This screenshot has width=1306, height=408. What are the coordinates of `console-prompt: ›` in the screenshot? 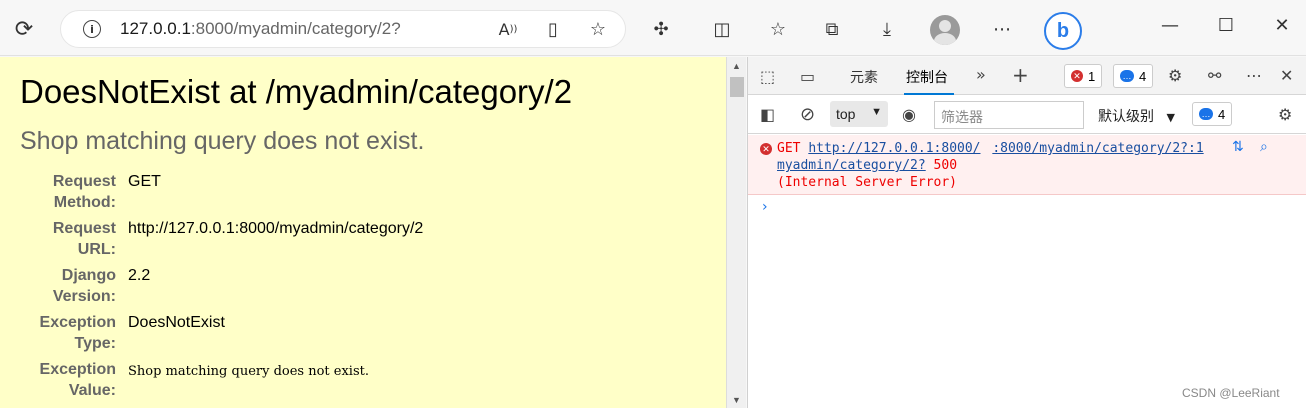 It's located at (765, 207).